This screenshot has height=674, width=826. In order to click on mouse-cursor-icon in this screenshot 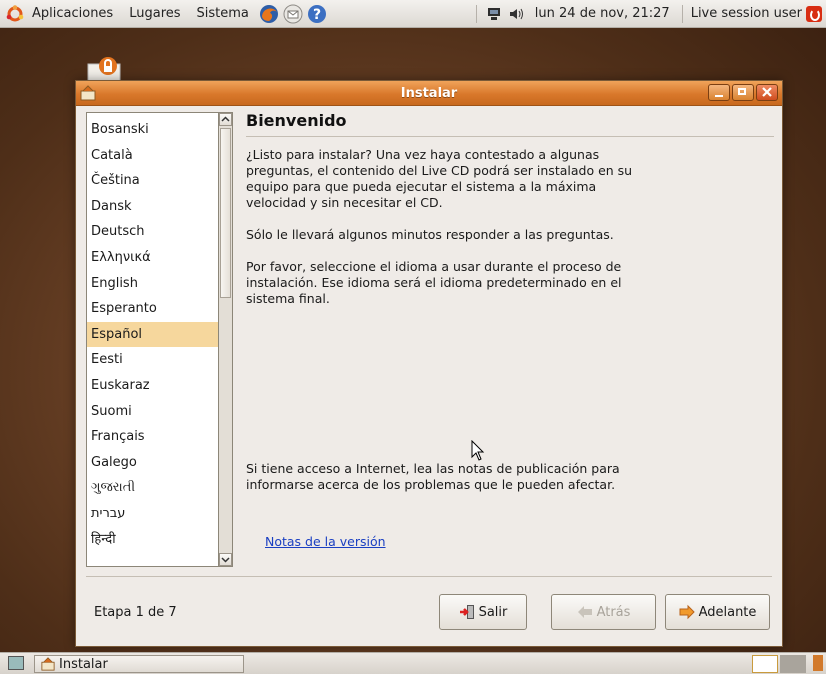, I will do `click(478, 450)`.